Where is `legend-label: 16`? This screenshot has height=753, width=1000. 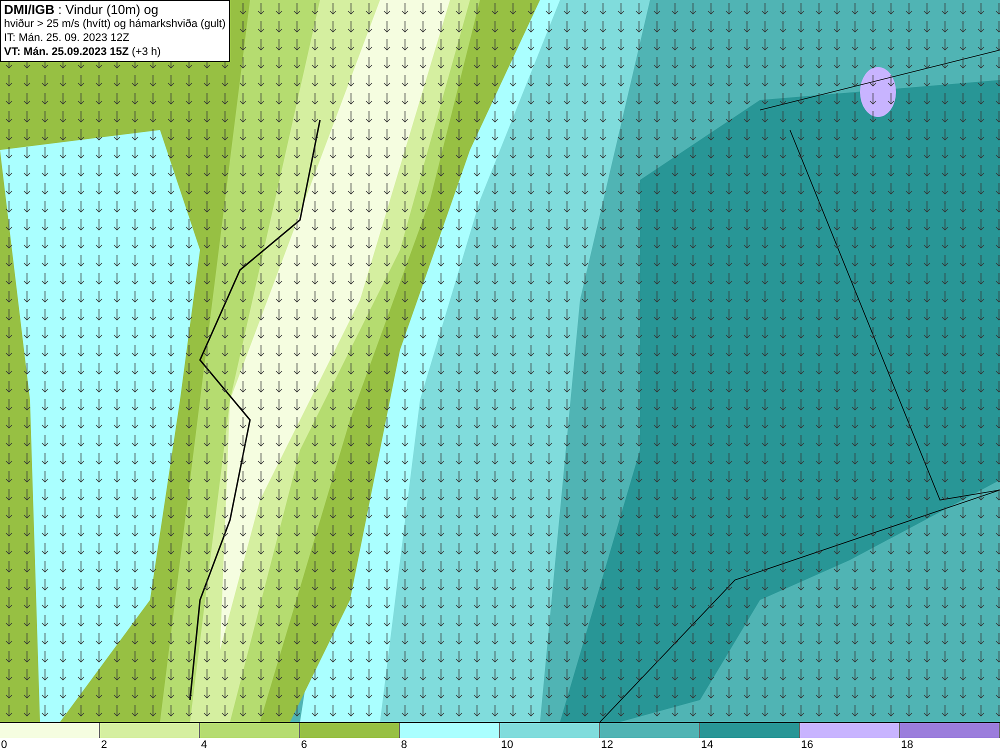 legend-label: 16 is located at coordinates (807, 745).